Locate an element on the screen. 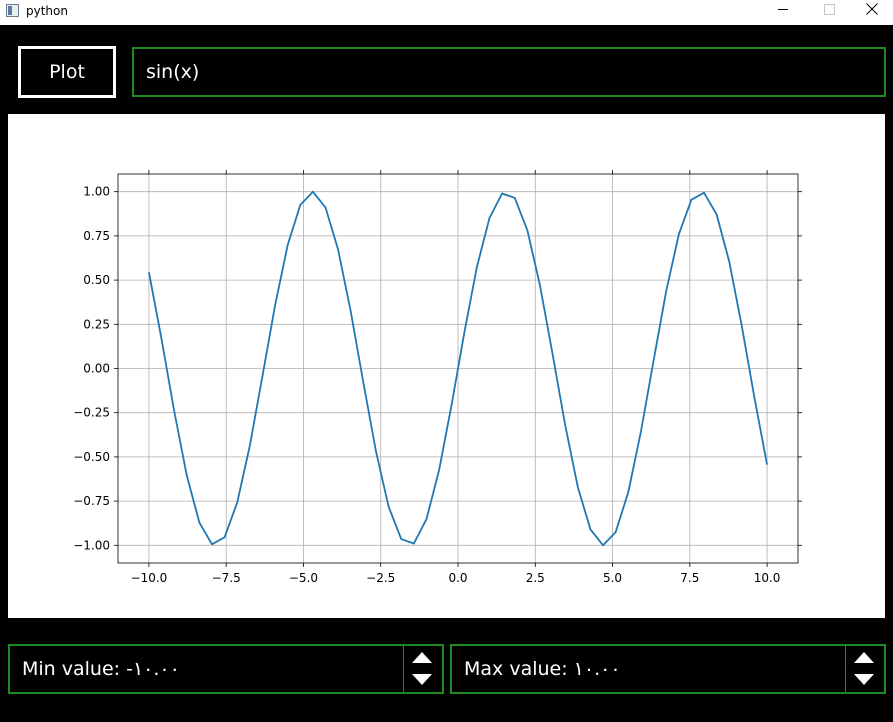  max-value-spinbox: Max value: ١٠.٠٠ is located at coordinates (668, 669).